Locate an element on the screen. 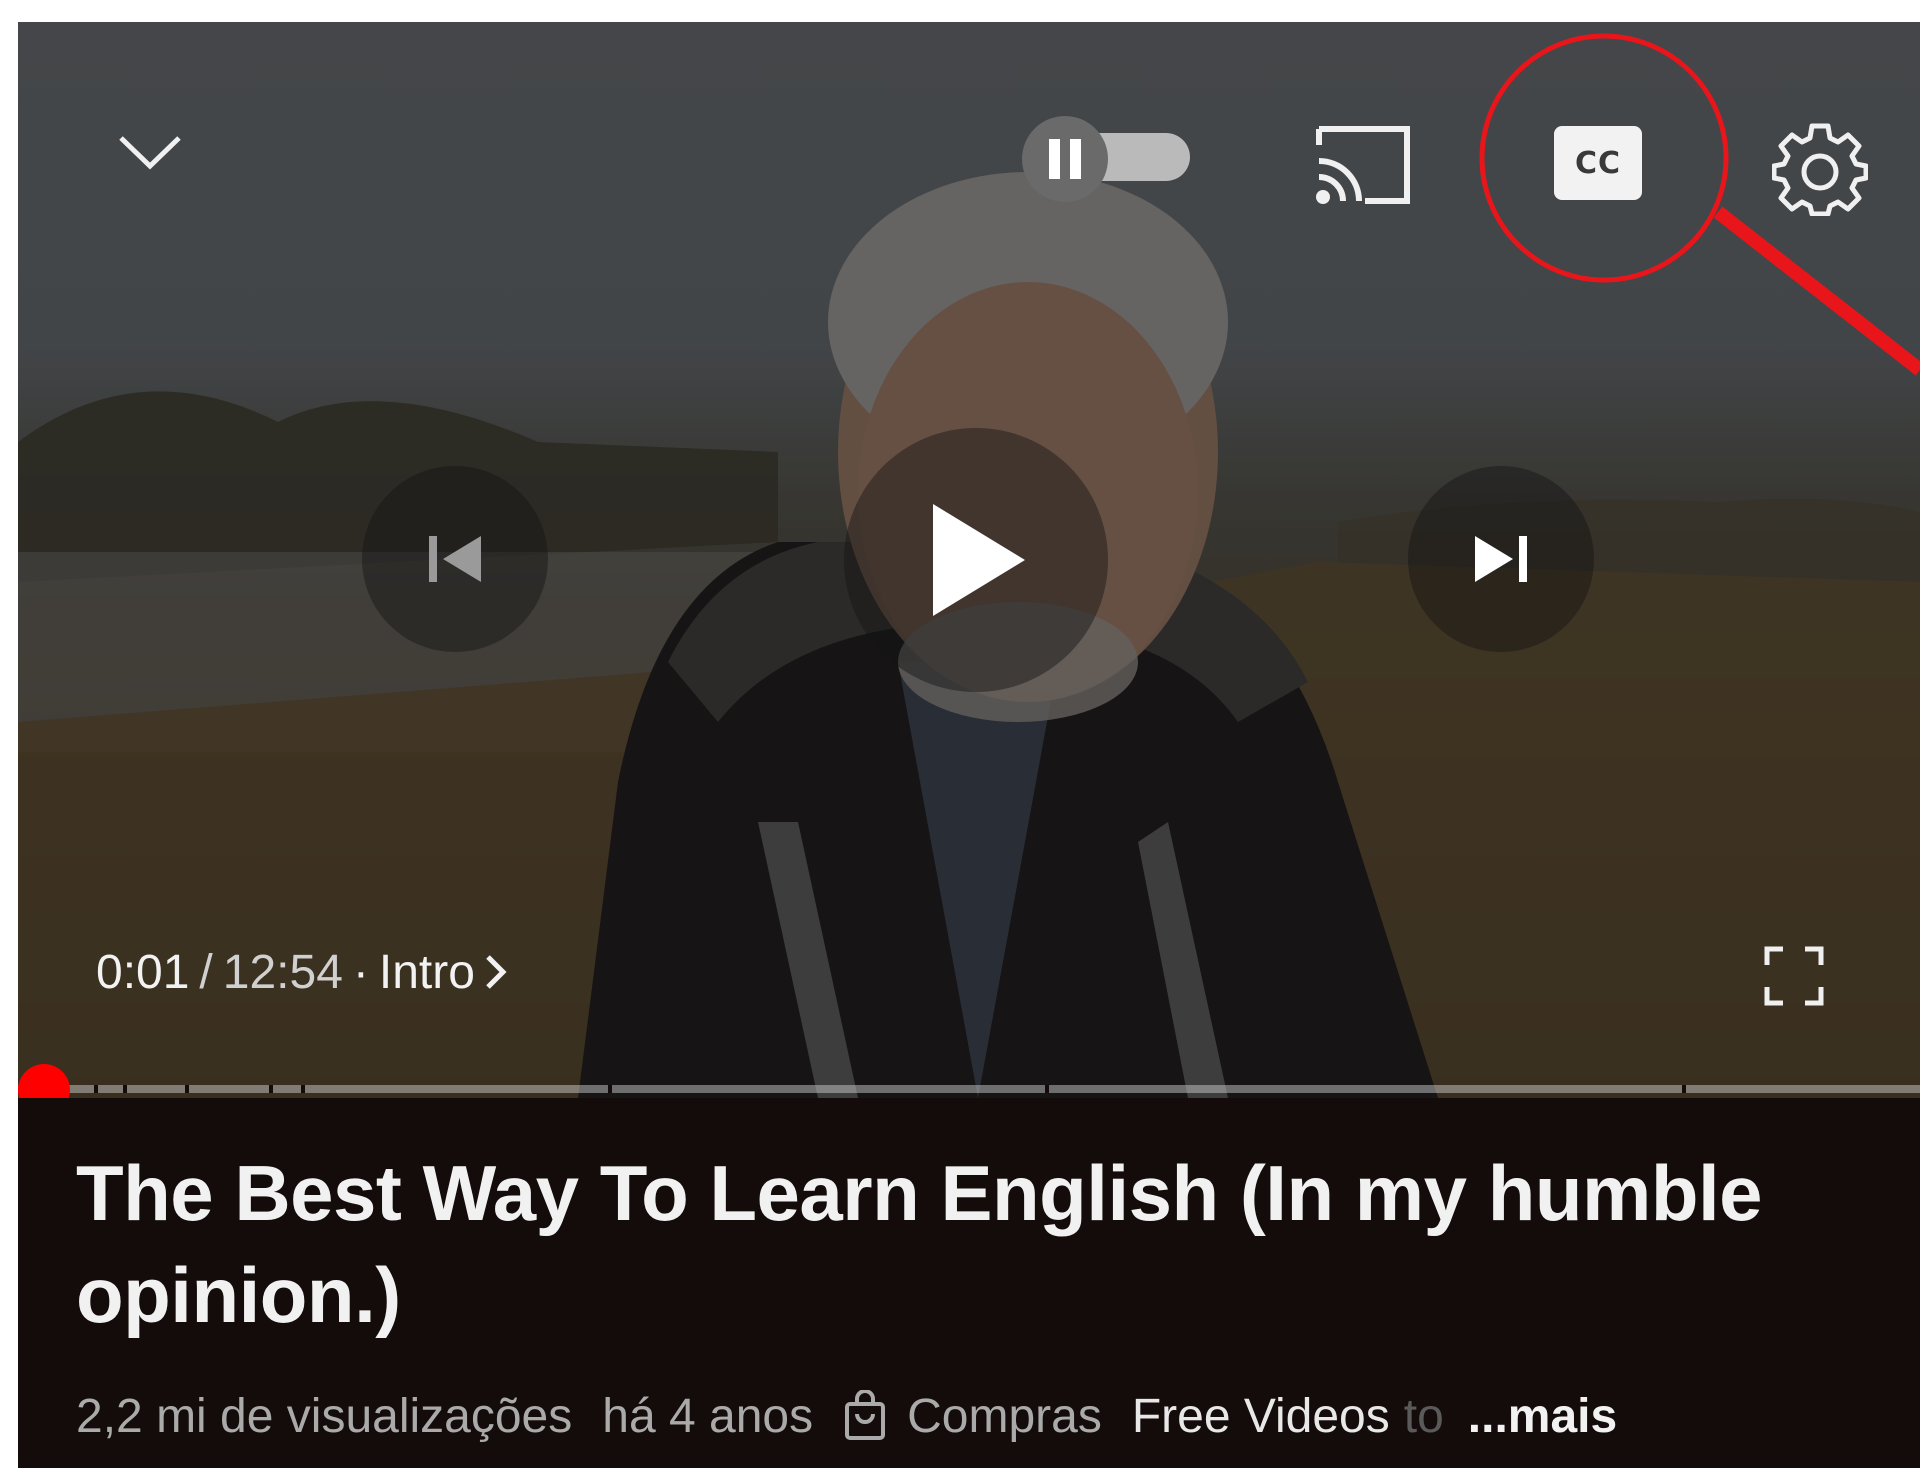 This screenshot has height=1468, width=1920. fullscreen-icon is located at coordinates (1794, 976).